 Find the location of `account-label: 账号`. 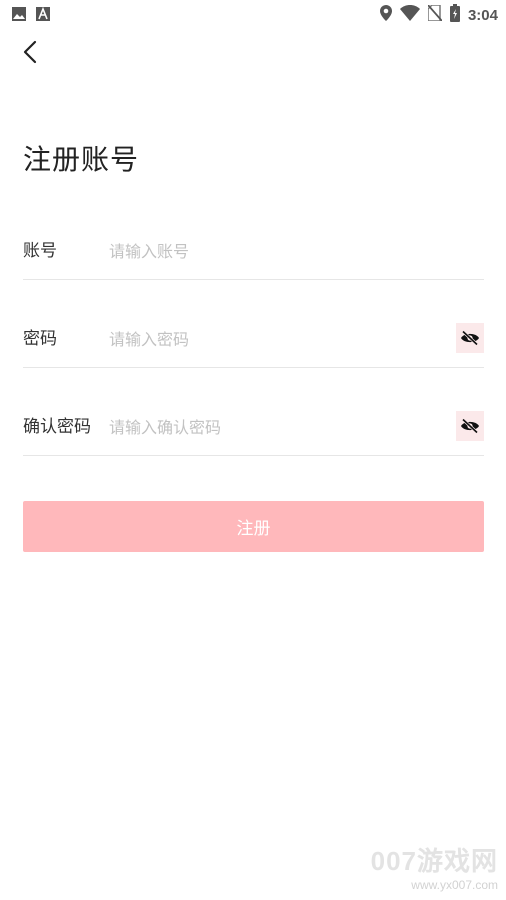

account-label: 账号 is located at coordinates (40, 251).